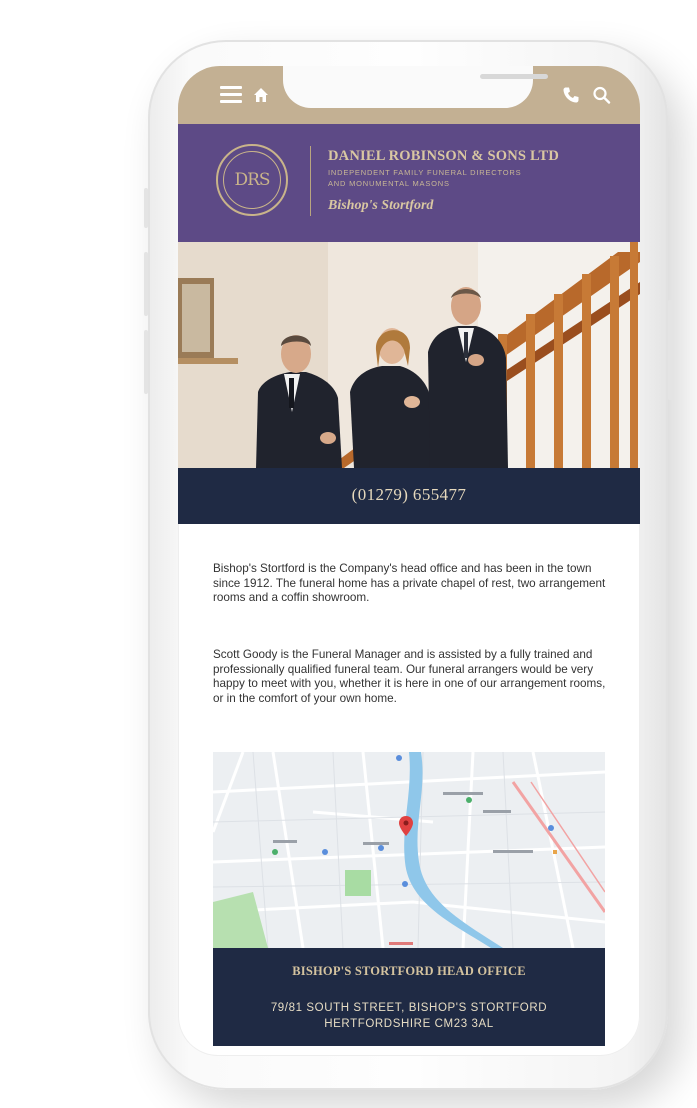 Image resolution: width=697 pixels, height=1108 pixels. What do you see at coordinates (146, 284) in the screenshot?
I see `phone-volume-up` at bounding box center [146, 284].